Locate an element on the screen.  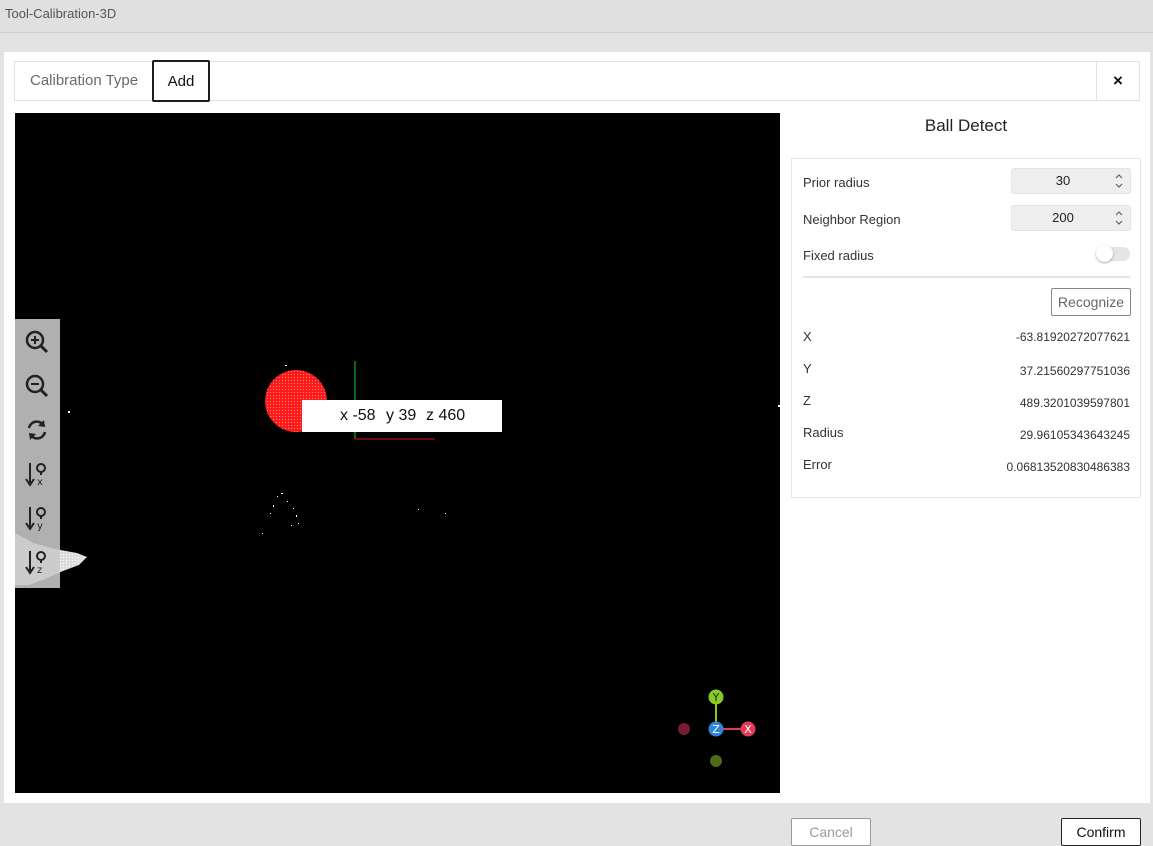
result-x-value: -63.81920272077621 is located at coordinates (1072, 337).